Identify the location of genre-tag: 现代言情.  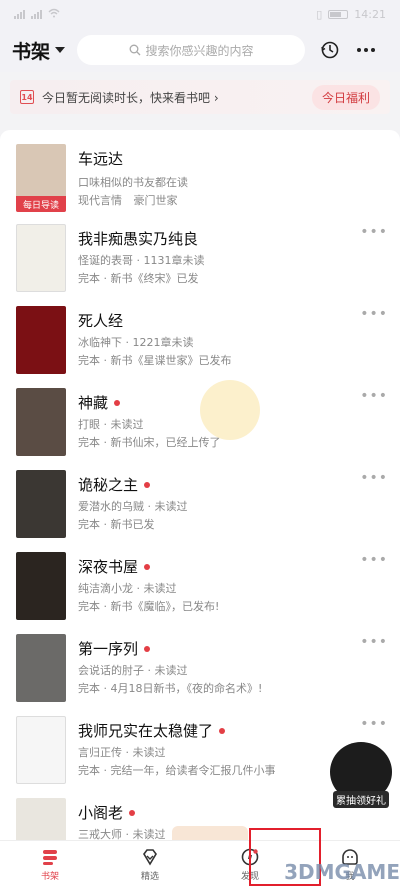
(100, 200).